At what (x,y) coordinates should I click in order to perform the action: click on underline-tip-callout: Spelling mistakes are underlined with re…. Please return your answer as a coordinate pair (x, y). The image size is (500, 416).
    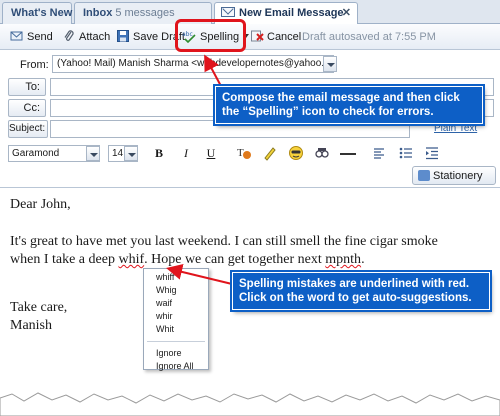
    Looking at the image, I should click on (361, 291).